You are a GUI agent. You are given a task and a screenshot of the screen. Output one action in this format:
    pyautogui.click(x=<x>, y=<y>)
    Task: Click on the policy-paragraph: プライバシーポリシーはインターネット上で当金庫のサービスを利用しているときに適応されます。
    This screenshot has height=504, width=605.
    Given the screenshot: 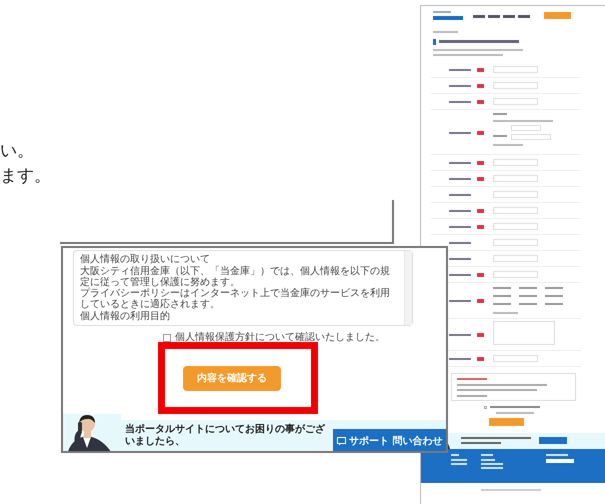 What is the action you would take?
    pyautogui.click(x=235, y=299)
    